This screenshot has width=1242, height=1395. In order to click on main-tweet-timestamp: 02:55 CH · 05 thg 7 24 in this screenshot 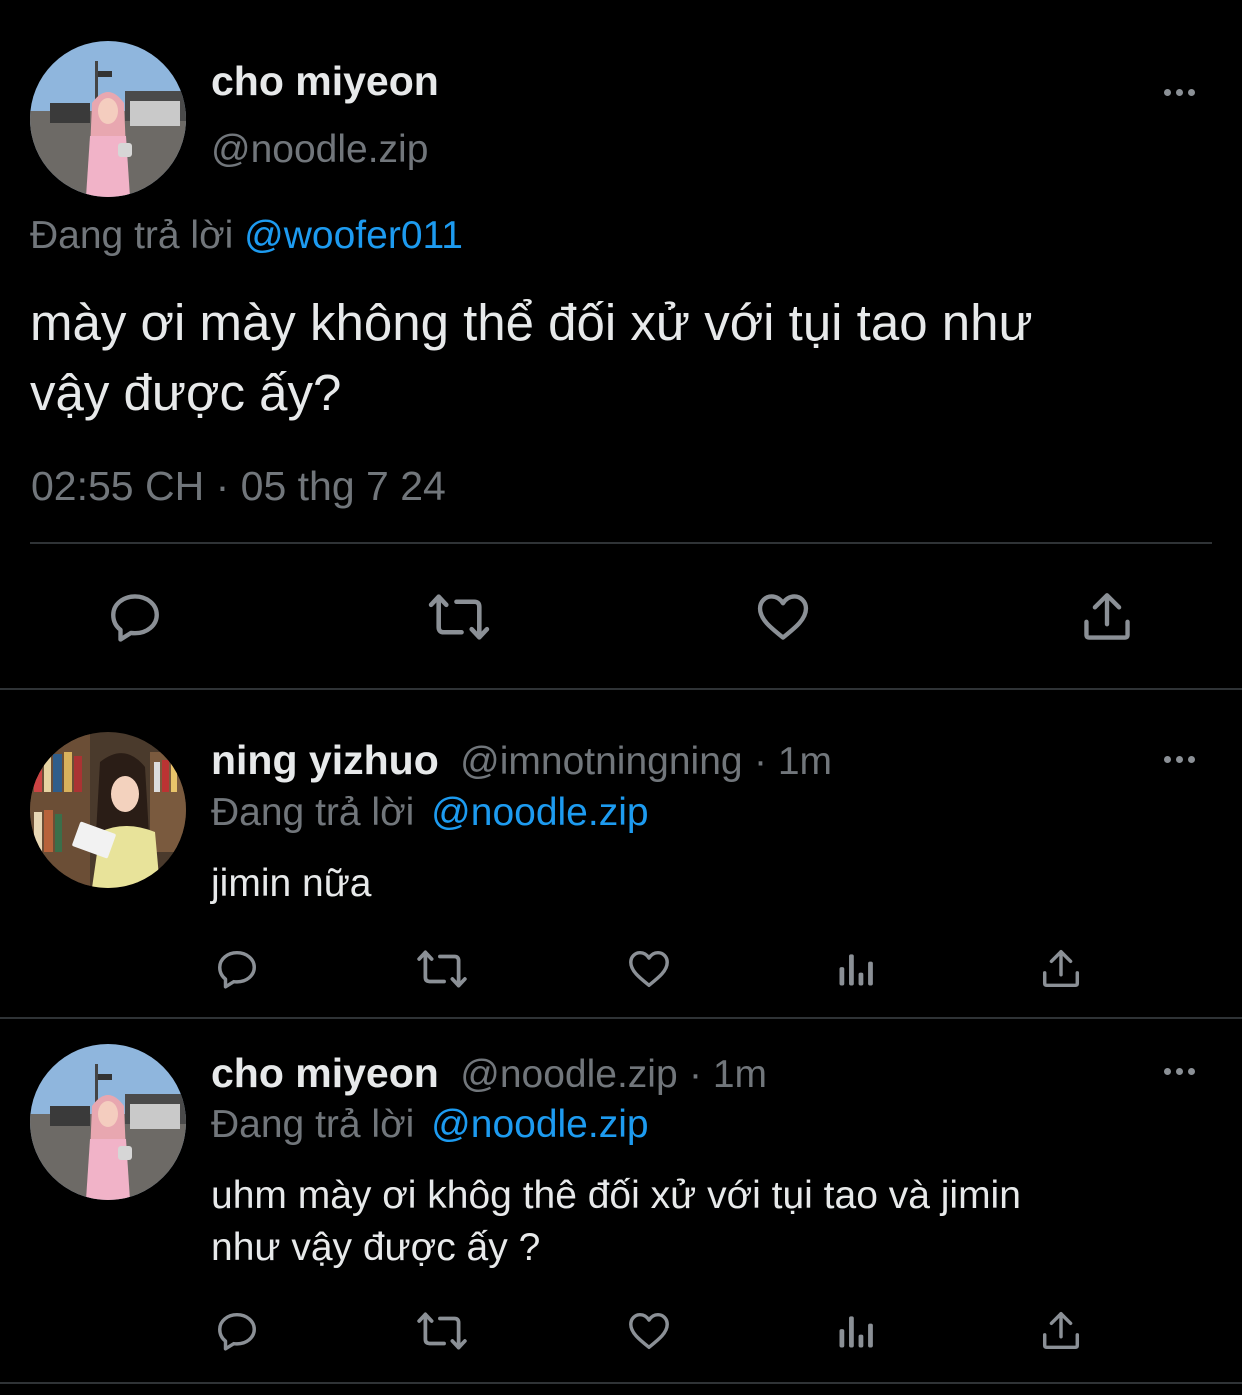, I will do `click(238, 486)`.